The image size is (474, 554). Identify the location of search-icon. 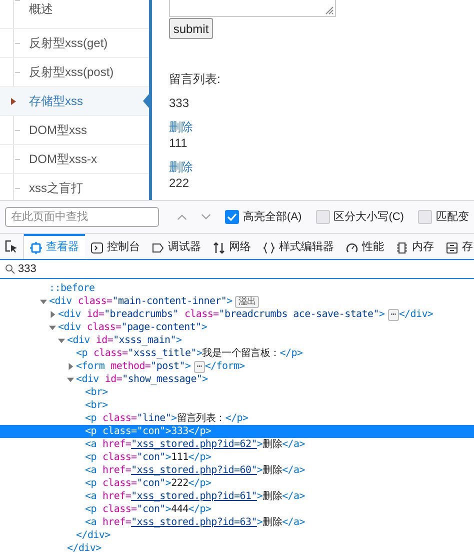
(10, 269).